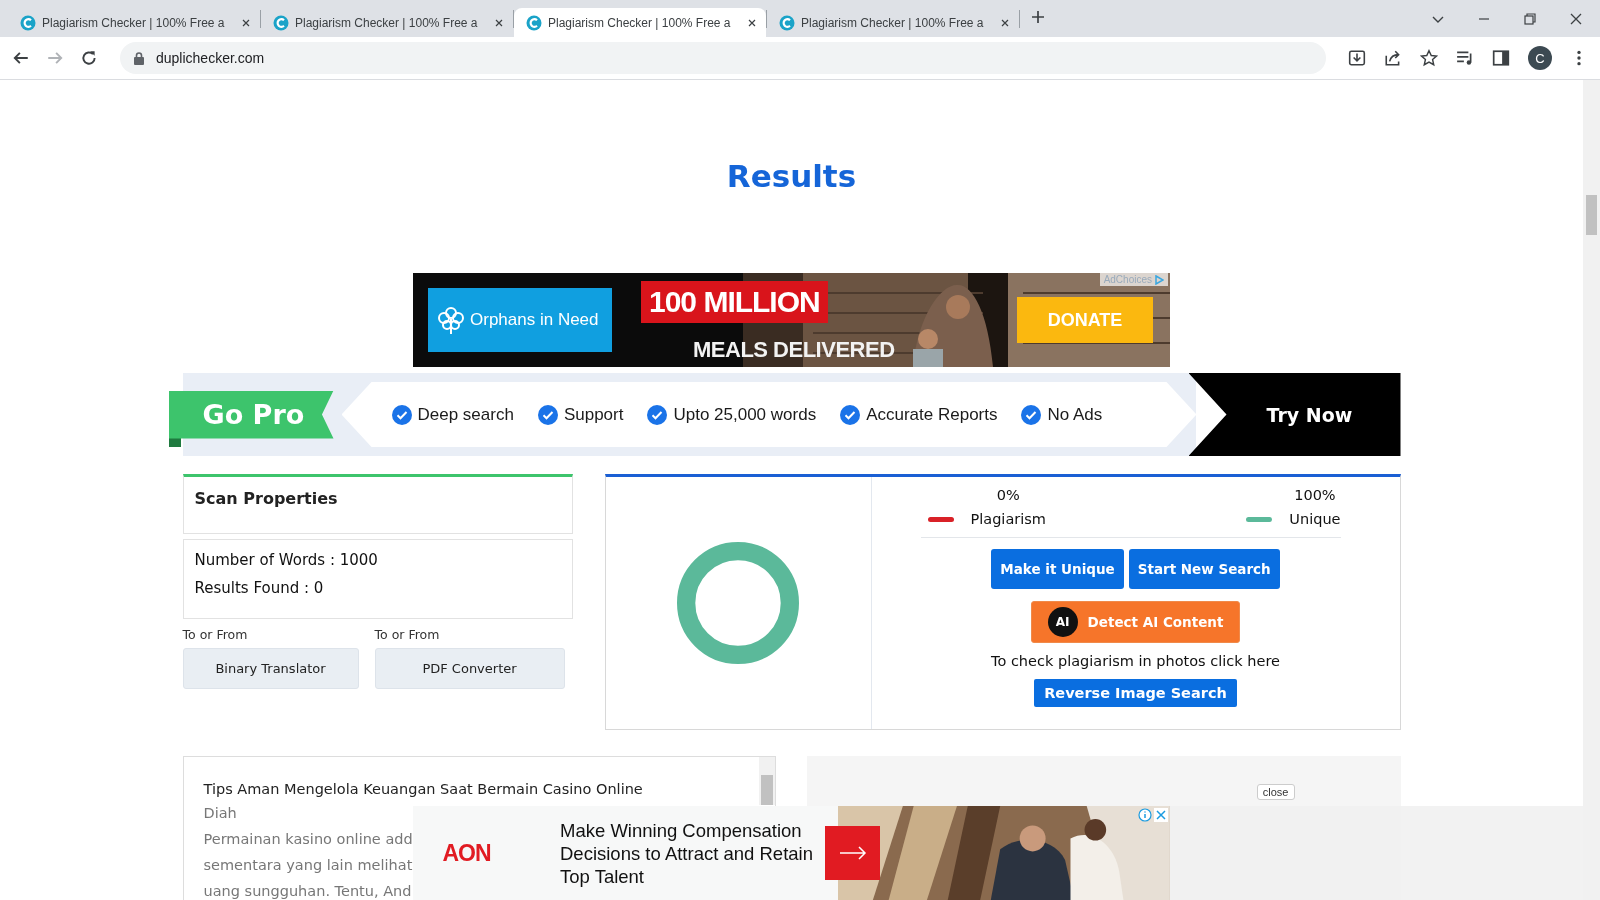 The width and height of the screenshot is (1600, 900). I want to click on card-title: Scan Properties, so click(266, 498).